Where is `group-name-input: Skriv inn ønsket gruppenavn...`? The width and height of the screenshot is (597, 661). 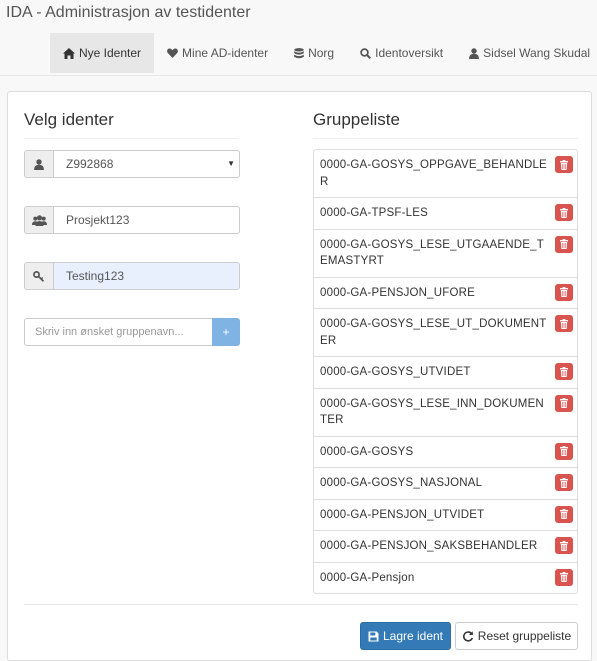
group-name-input: Skriv inn ønsket gruppenavn... is located at coordinates (118, 332).